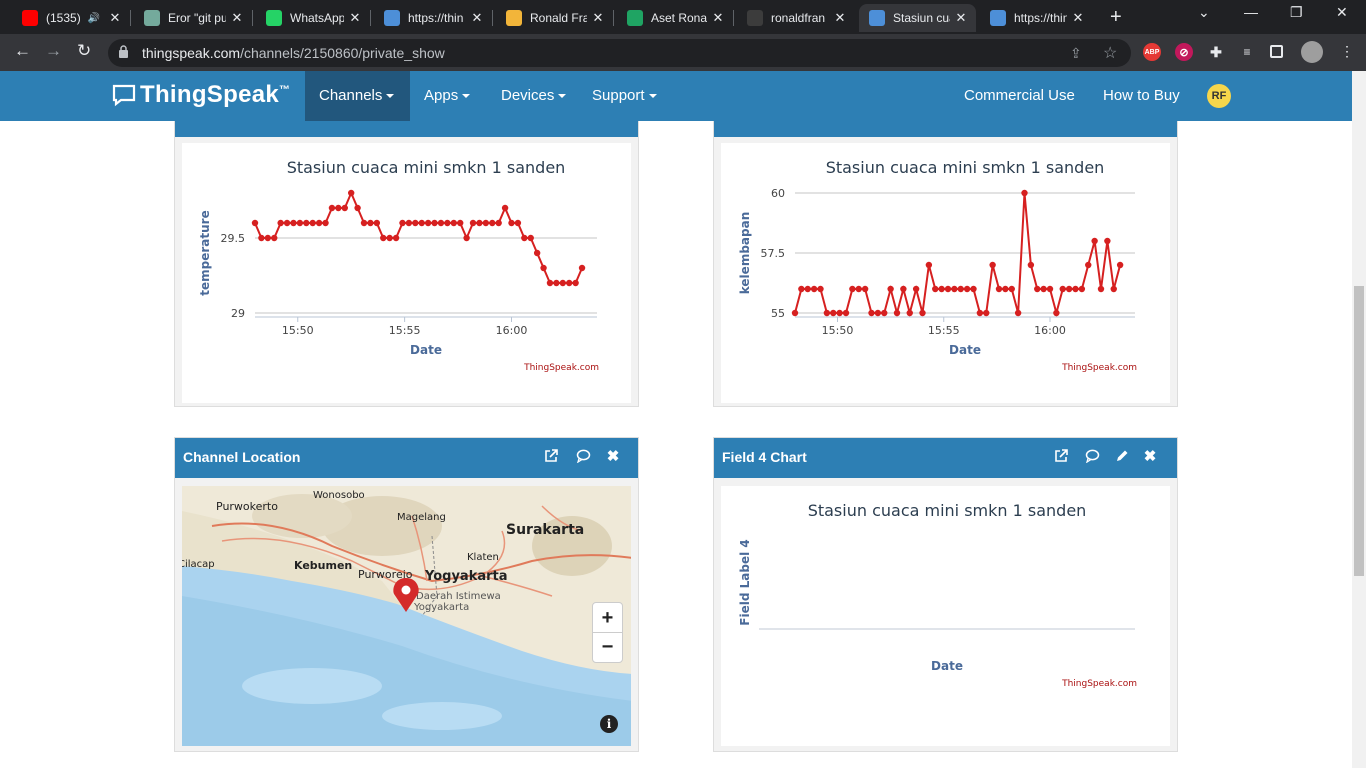  Describe the element at coordinates (1092, 457) in the screenshot. I see `comment-icon` at that location.